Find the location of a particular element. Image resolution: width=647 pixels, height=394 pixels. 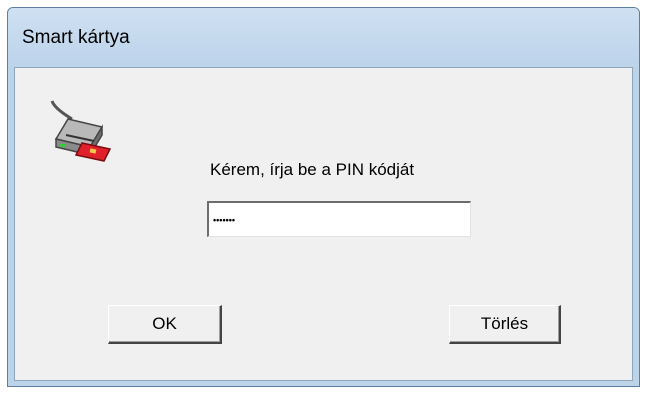

clear-button: Törlés is located at coordinates (505, 324).